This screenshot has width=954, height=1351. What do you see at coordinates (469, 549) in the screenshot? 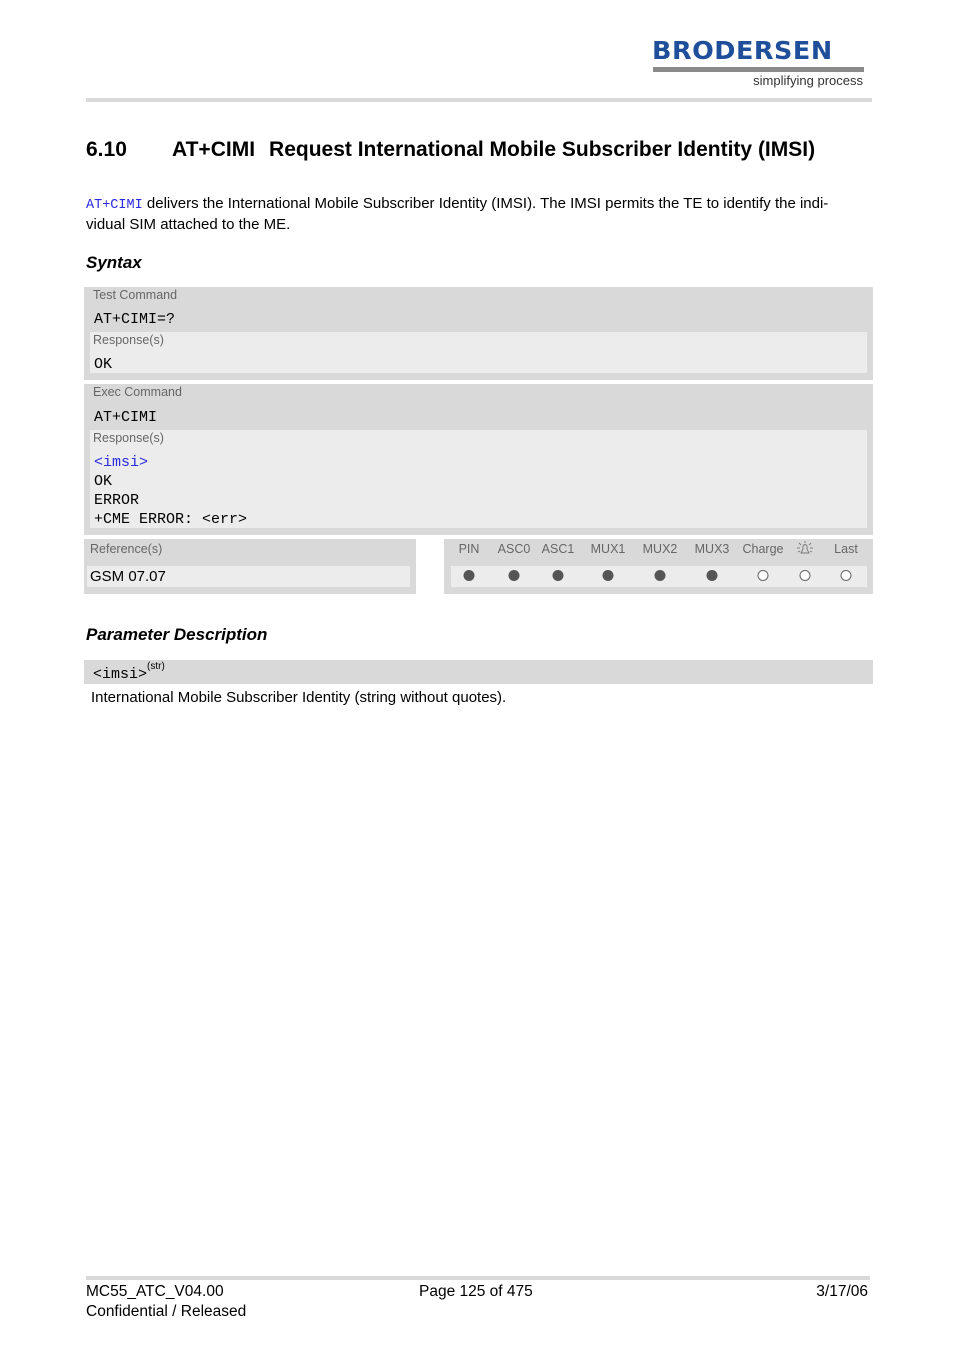
I see `flag-header-pin: PIN` at bounding box center [469, 549].